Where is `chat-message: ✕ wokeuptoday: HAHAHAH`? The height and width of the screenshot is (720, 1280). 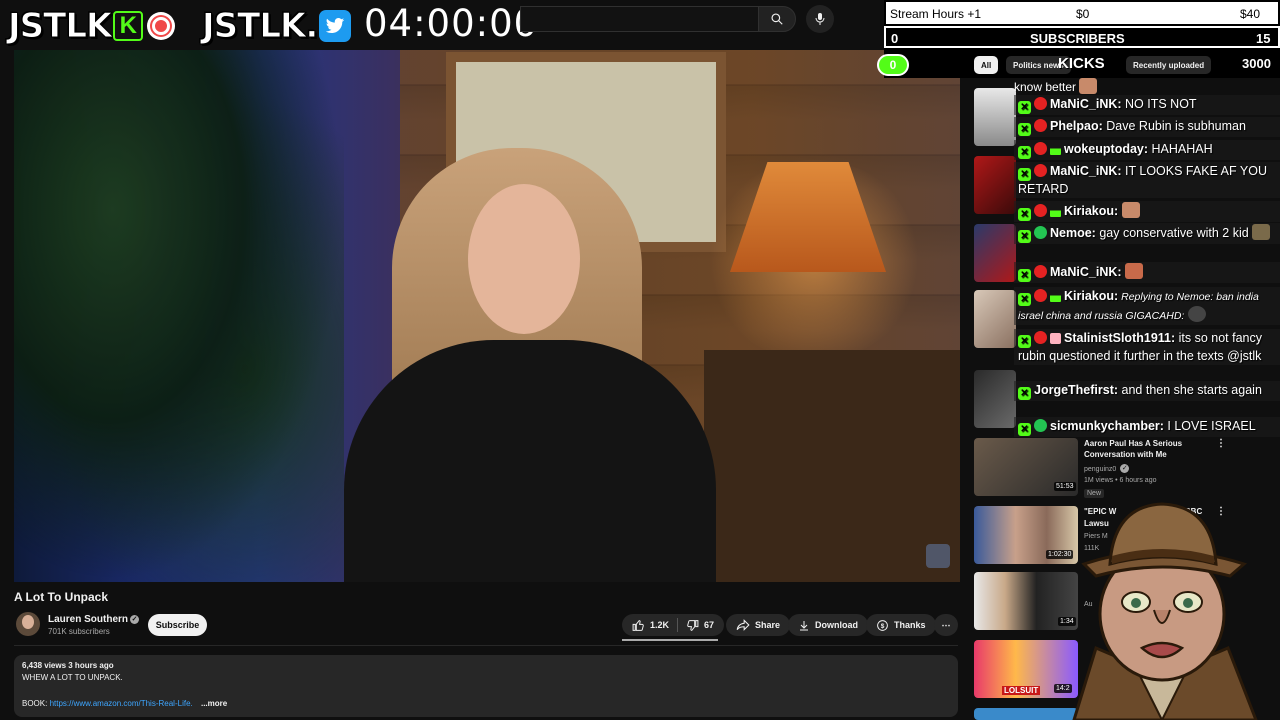
chat-message: ✕ wokeuptoday: HAHAHAH is located at coordinates (1147, 150).